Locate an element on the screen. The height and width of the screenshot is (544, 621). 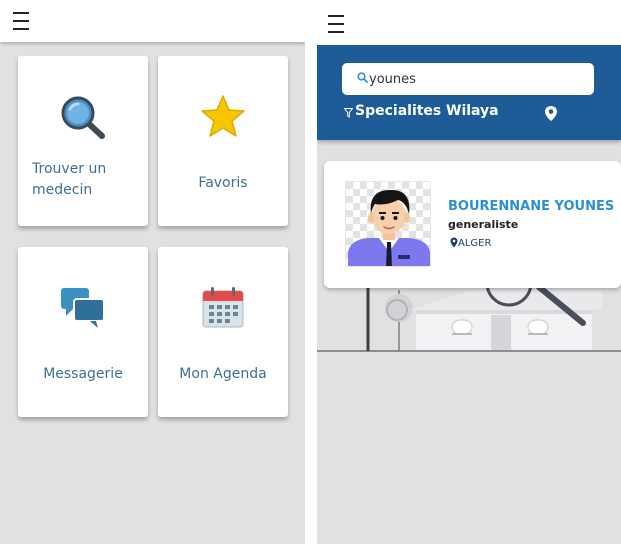
screen-divider is located at coordinates (311, 272).